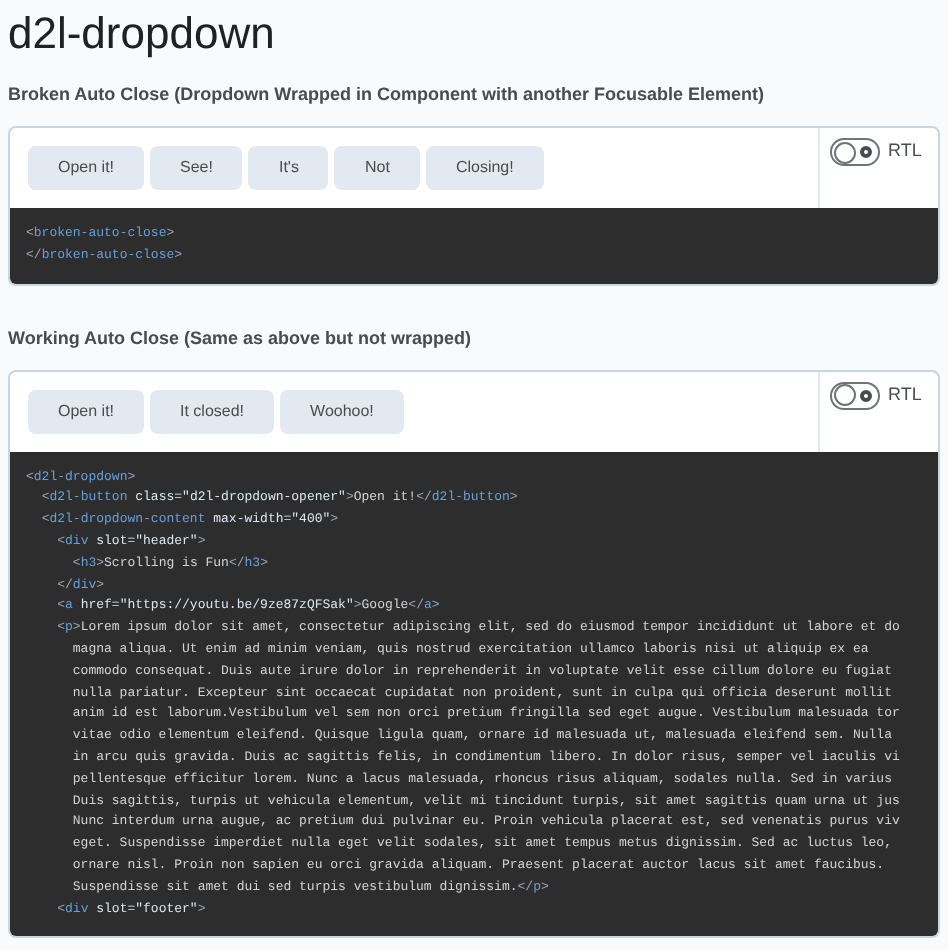 This screenshot has height=950, width=948. What do you see at coordinates (288, 168) in the screenshot?
I see `demo-button: It's` at bounding box center [288, 168].